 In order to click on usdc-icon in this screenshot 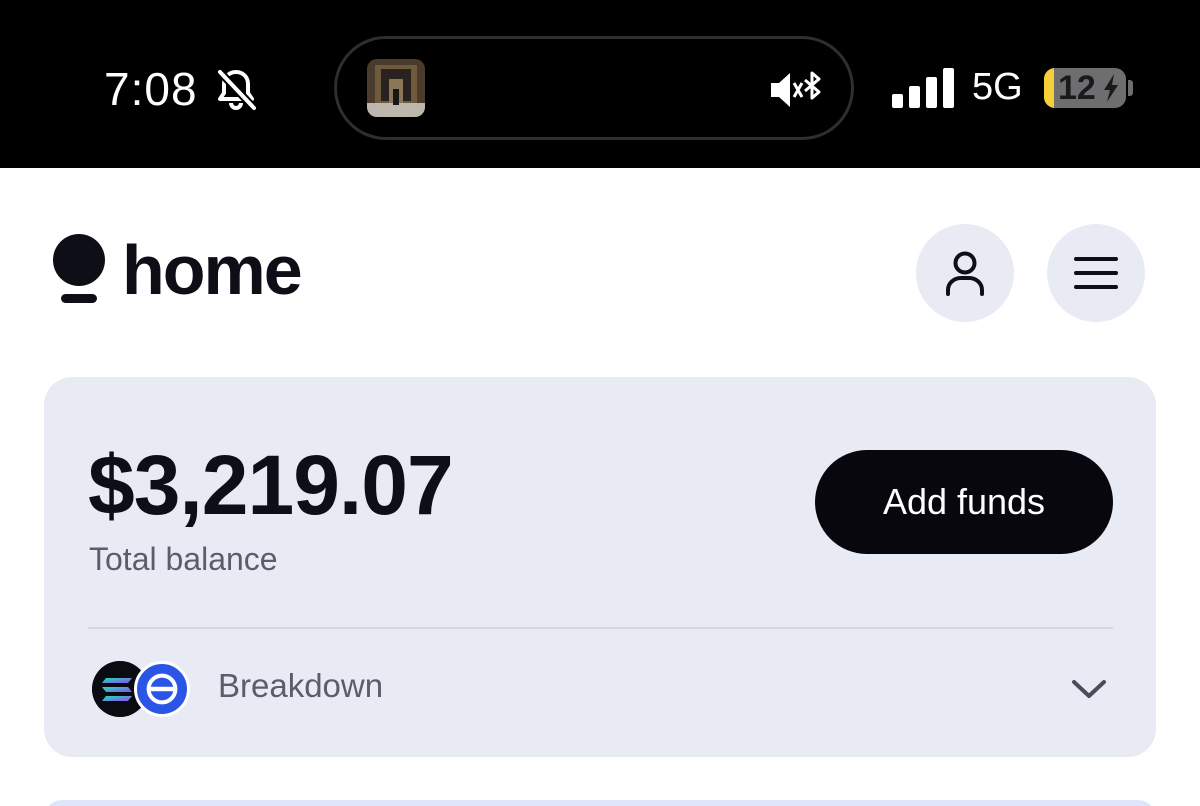, I will do `click(162, 689)`.